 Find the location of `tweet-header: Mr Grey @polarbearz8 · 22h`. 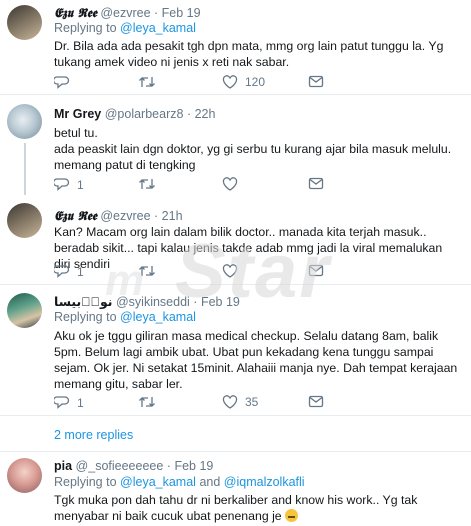

tweet-header: Mr Grey @polarbearz8 · 22h is located at coordinates (134, 114).